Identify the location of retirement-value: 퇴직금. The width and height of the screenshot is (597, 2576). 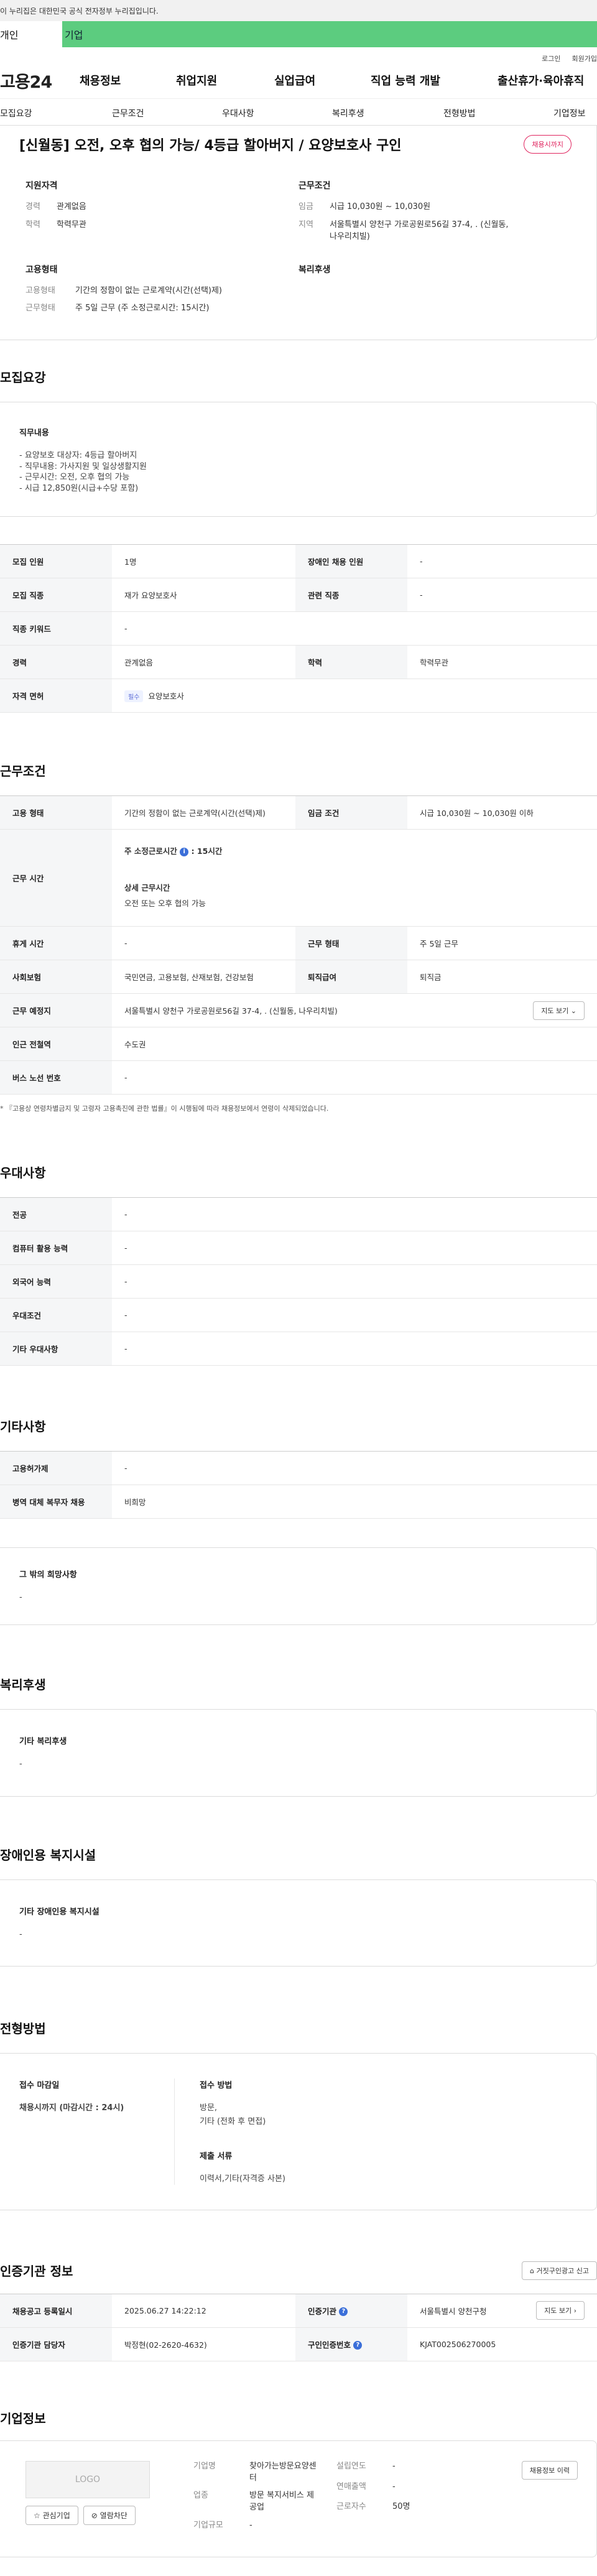
(502, 977).